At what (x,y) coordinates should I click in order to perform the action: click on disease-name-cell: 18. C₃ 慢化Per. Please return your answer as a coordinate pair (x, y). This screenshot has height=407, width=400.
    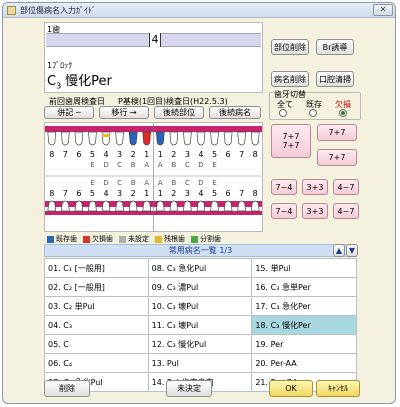
    Looking at the image, I should click on (304, 325).